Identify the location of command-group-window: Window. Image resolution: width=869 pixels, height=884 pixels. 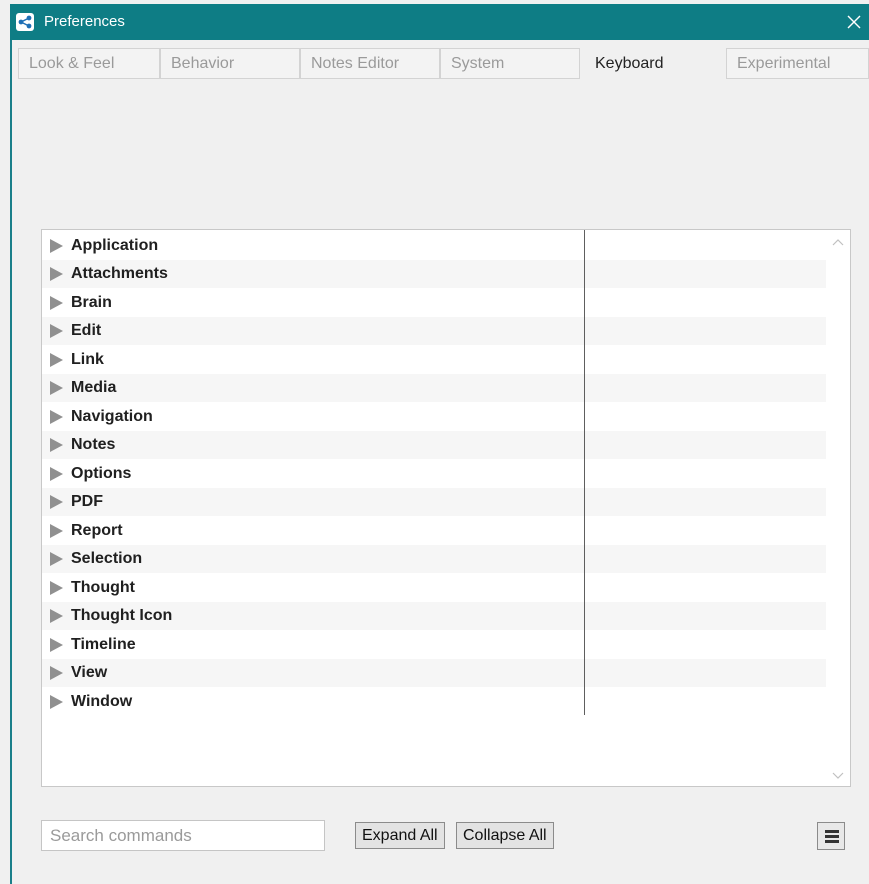
(434, 702).